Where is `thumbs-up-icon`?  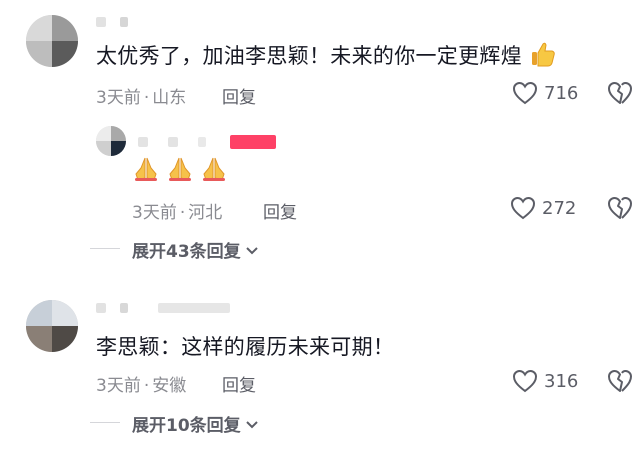
thumbs-up-icon is located at coordinates (543, 56).